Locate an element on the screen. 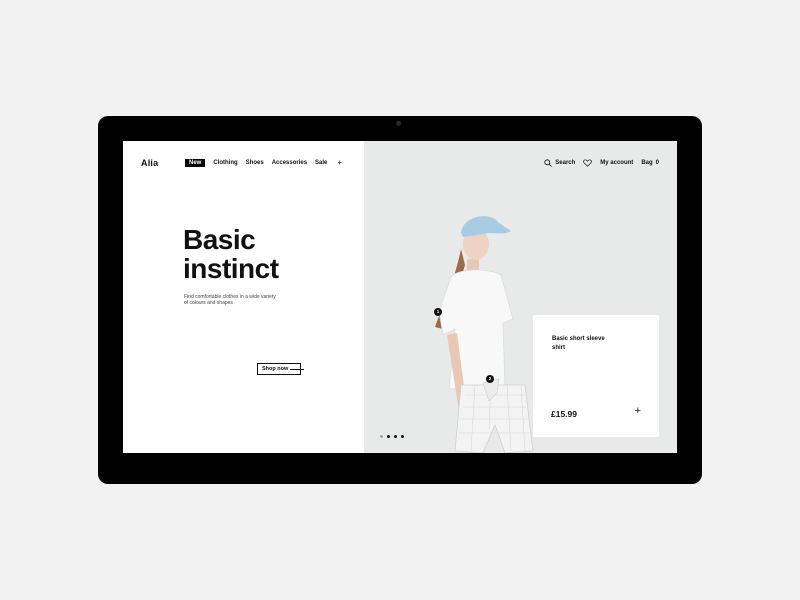  wishlist-button is located at coordinates (588, 163).